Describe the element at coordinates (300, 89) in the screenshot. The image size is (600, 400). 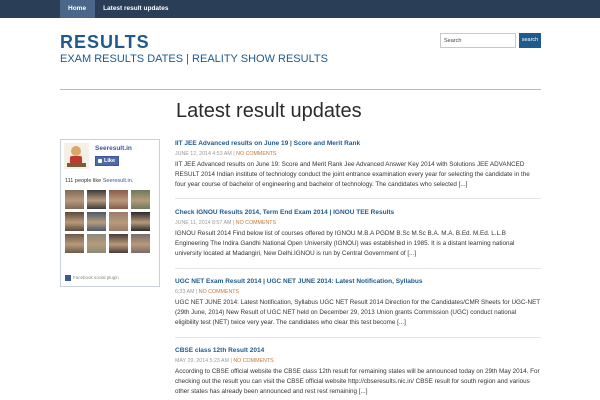
I see `header-divider` at that location.